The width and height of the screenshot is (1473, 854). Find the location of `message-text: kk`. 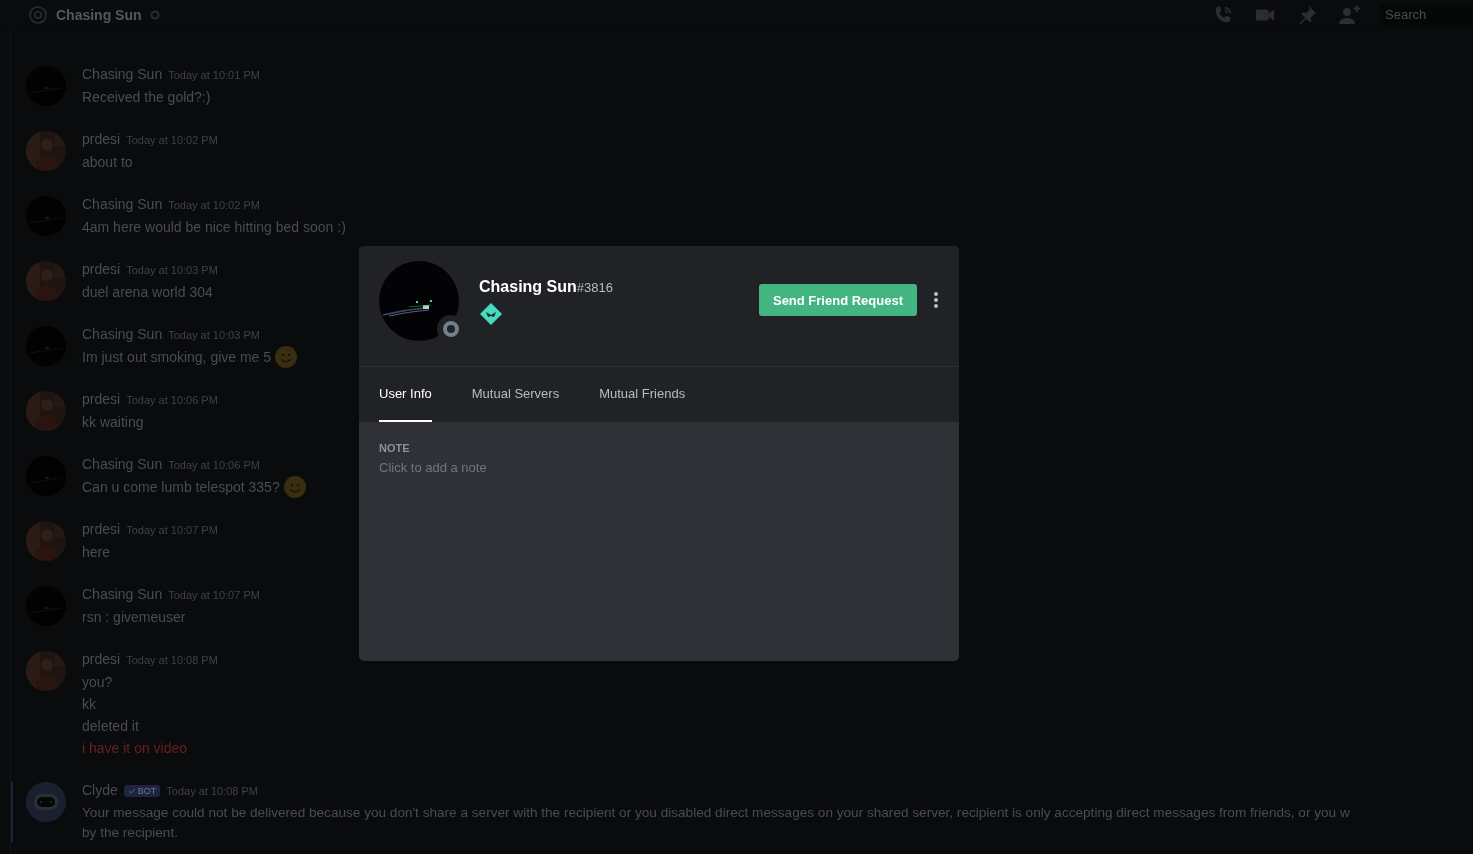

message-text: kk is located at coordinates (89, 704).